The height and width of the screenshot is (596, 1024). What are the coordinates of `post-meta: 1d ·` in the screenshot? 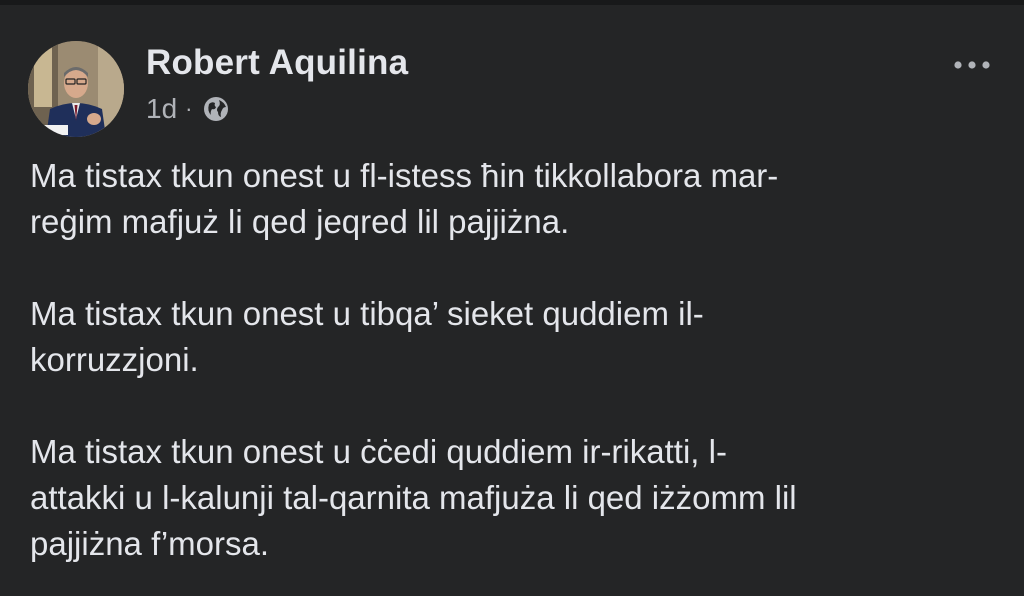 It's located at (188, 109).